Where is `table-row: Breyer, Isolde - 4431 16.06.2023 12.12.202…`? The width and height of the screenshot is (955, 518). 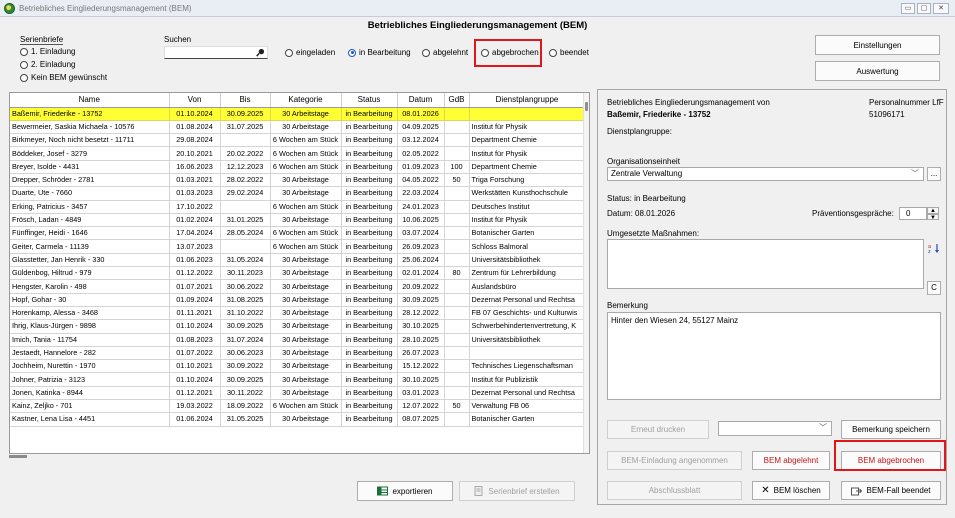 table-row: Breyer, Isolde - 4431 16.06.2023 12.12.202… is located at coordinates (298, 167).